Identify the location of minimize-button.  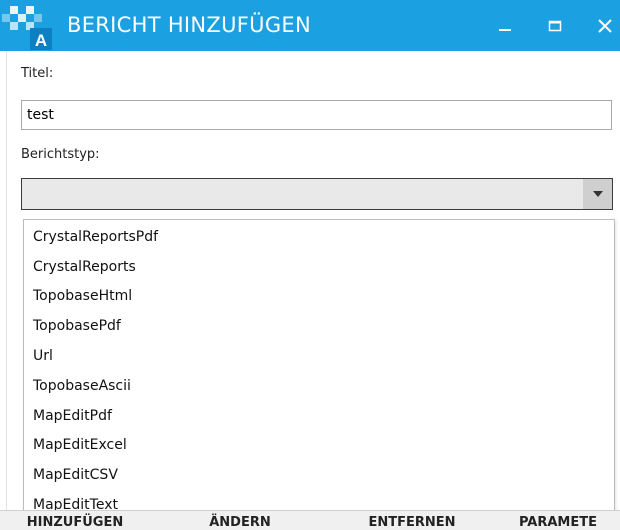
(505, 26).